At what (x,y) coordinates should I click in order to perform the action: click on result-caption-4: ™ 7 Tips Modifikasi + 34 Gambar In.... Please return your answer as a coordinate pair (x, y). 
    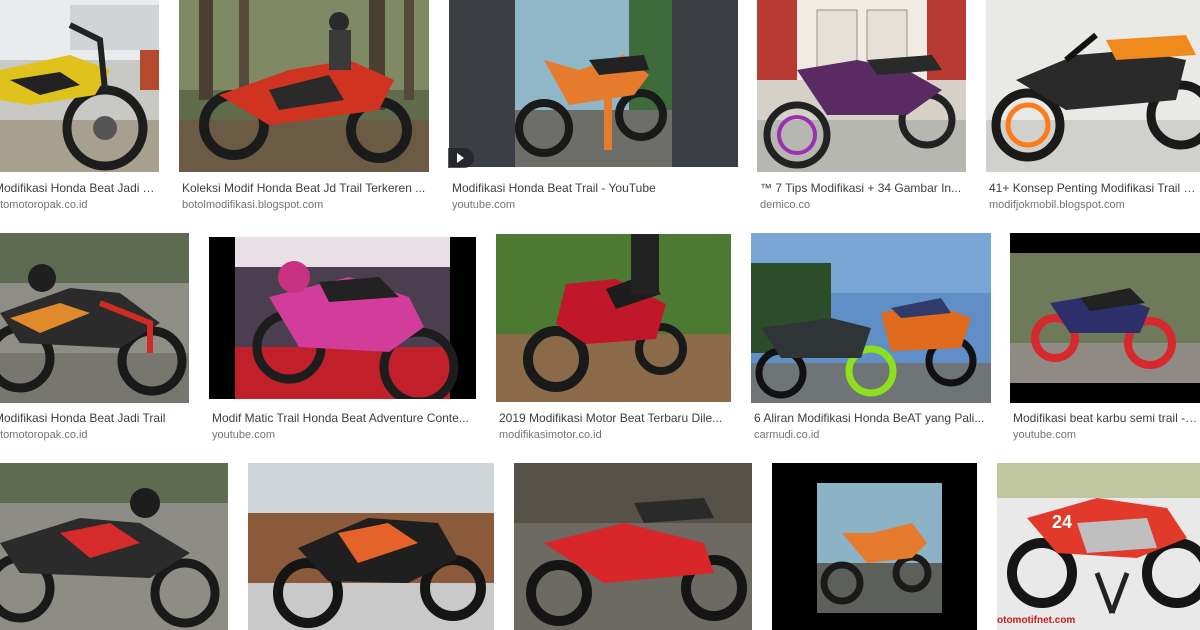
    Looking at the image, I should click on (862, 188).